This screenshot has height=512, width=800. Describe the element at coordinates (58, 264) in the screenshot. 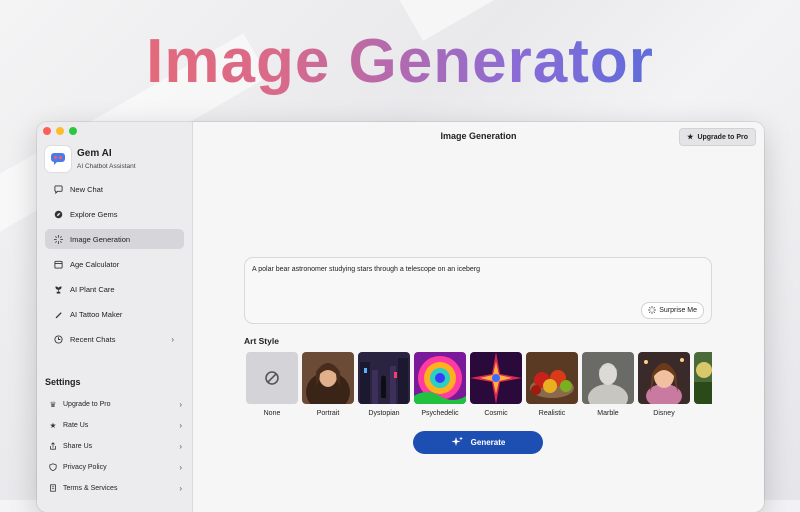

I see `calendar-icon` at that location.